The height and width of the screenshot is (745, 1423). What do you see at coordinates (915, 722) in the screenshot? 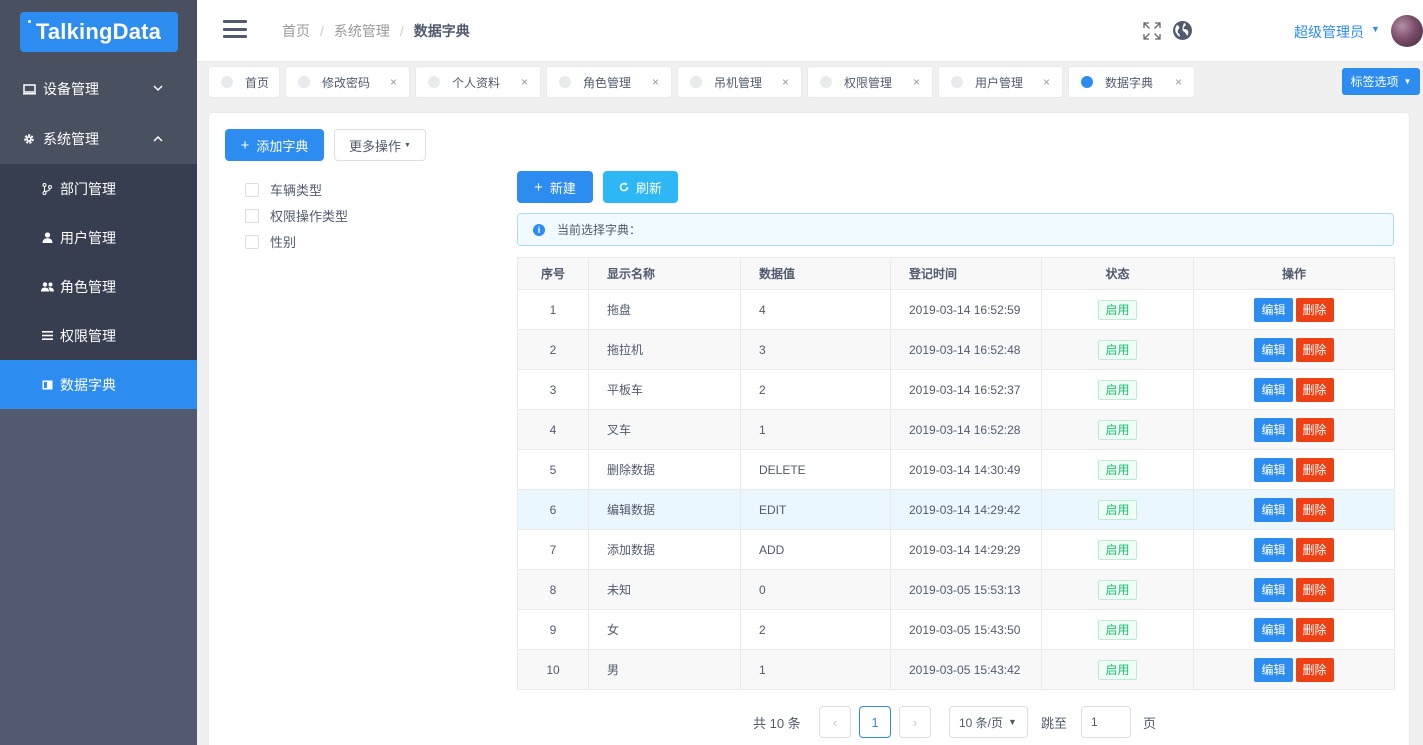
I see `next-page-button: ›` at bounding box center [915, 722].